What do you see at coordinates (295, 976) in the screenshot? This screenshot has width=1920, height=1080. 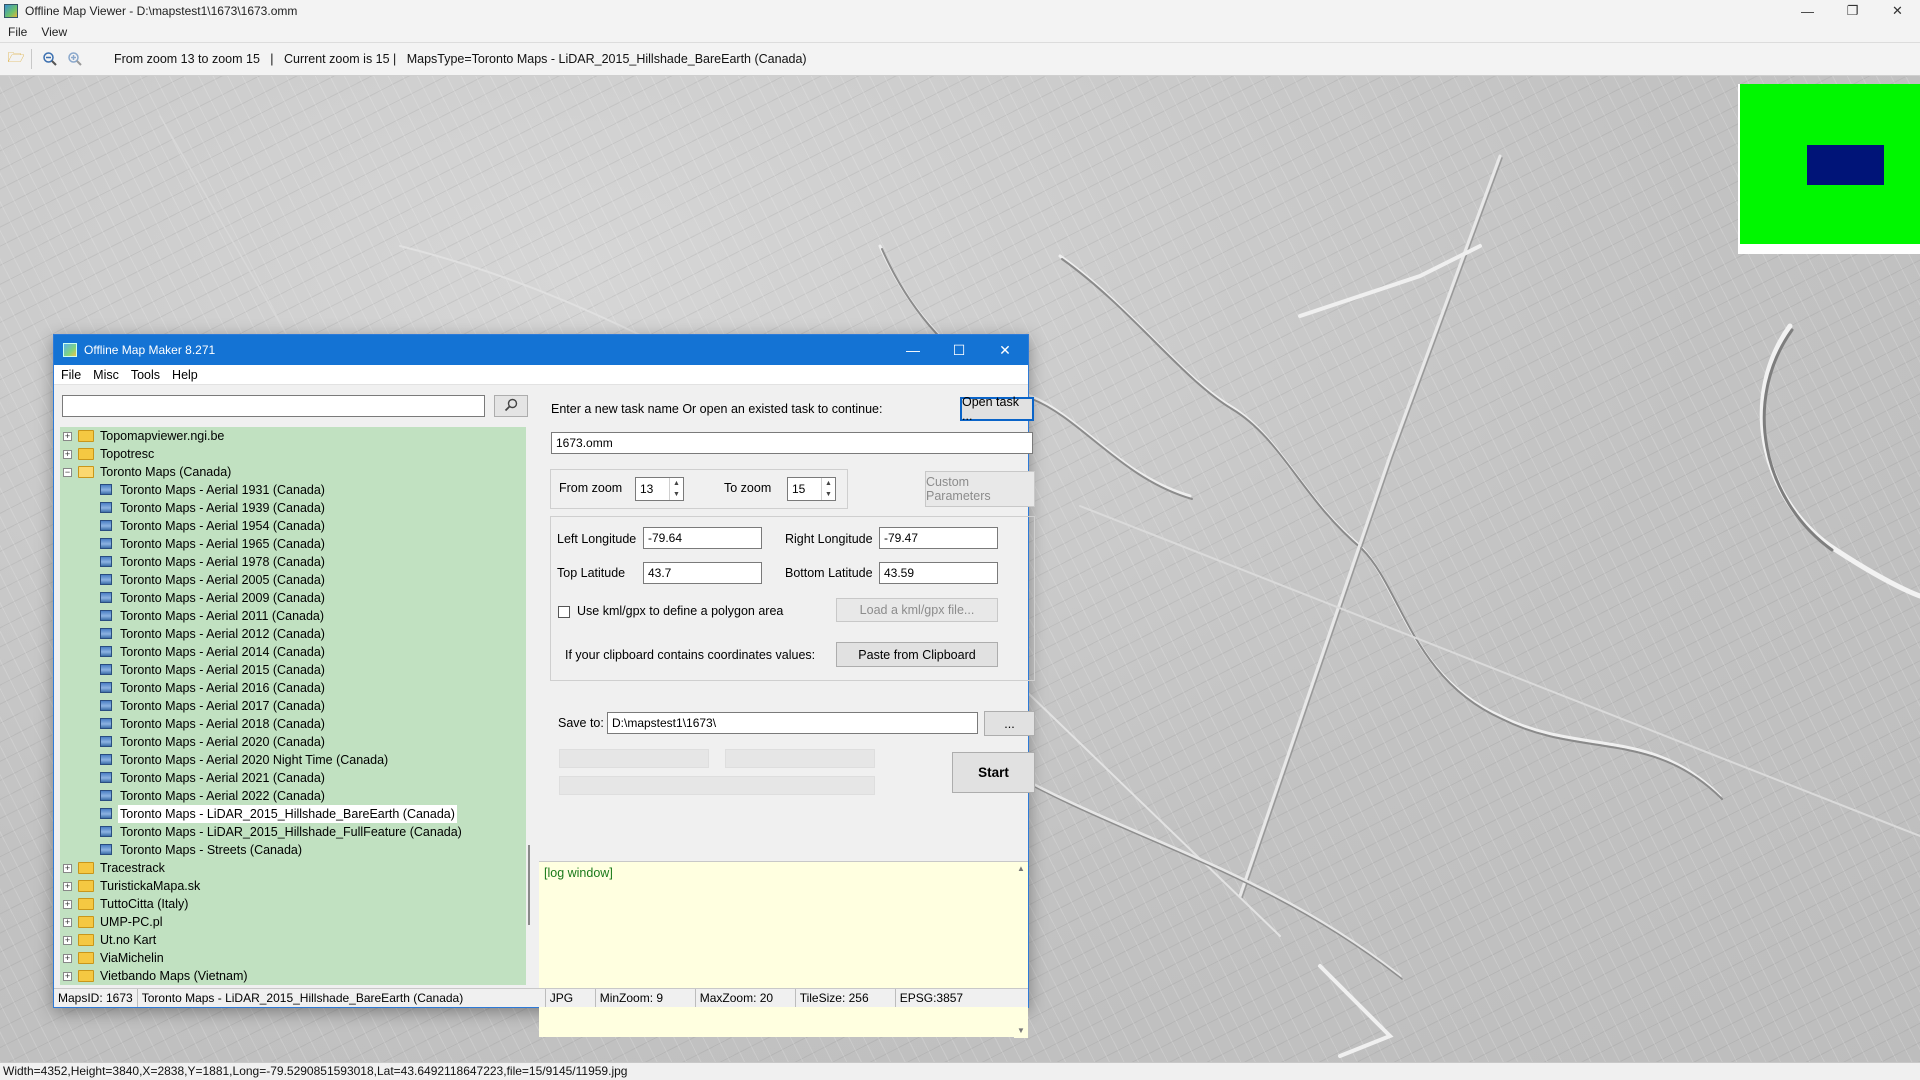 I see `tree-folder-item: + Vietbando Maps (Vietnam)` at bounding box center [295, 976].